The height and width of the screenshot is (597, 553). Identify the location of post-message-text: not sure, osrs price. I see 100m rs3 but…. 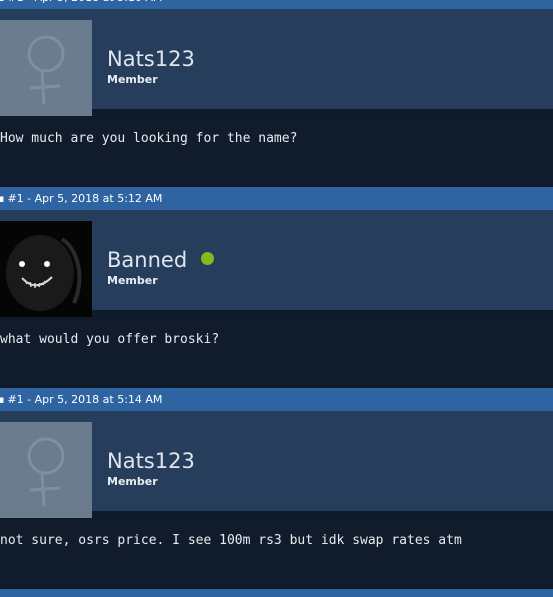
(231, 540).